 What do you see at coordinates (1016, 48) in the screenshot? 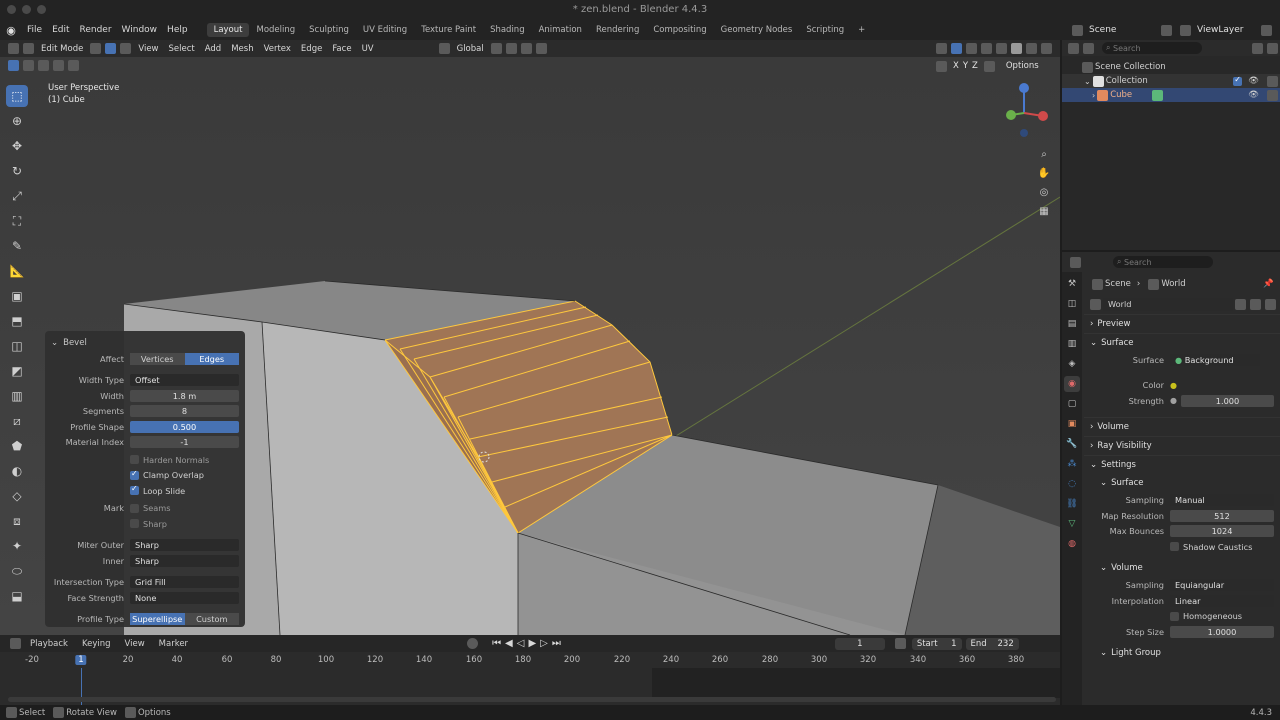
I see `shading-solid-icon` at bounding box center [1016, 48].